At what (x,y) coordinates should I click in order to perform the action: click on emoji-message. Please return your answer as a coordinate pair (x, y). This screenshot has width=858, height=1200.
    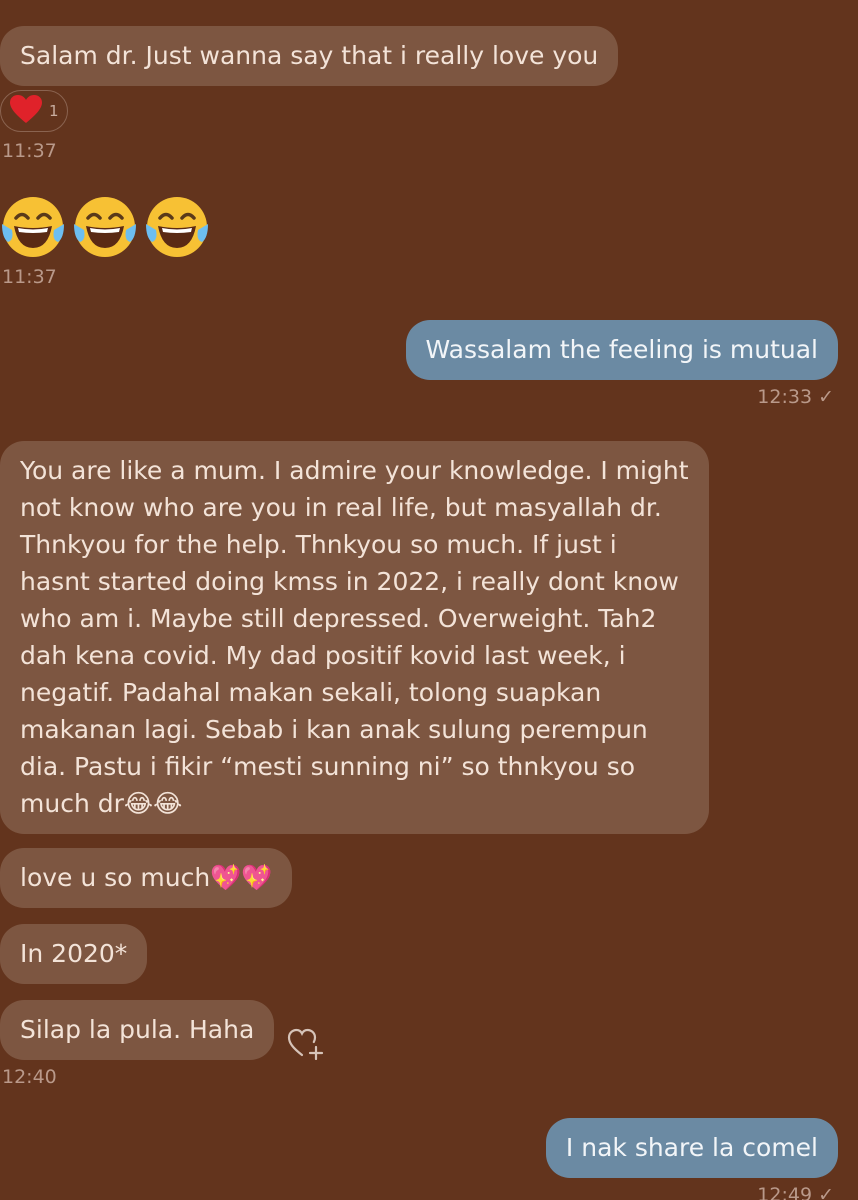
    Looking at the image, I should click on (105, 227).